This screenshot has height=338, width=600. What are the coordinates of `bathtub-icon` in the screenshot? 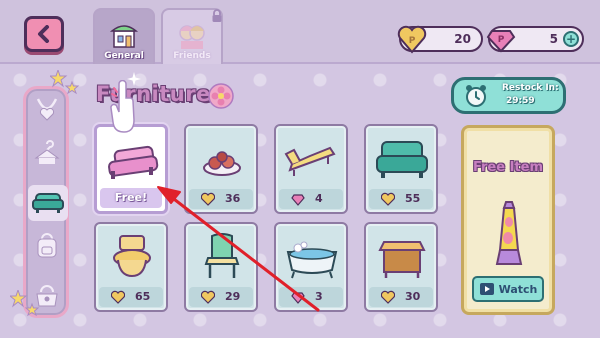 It's located at (312, 260).